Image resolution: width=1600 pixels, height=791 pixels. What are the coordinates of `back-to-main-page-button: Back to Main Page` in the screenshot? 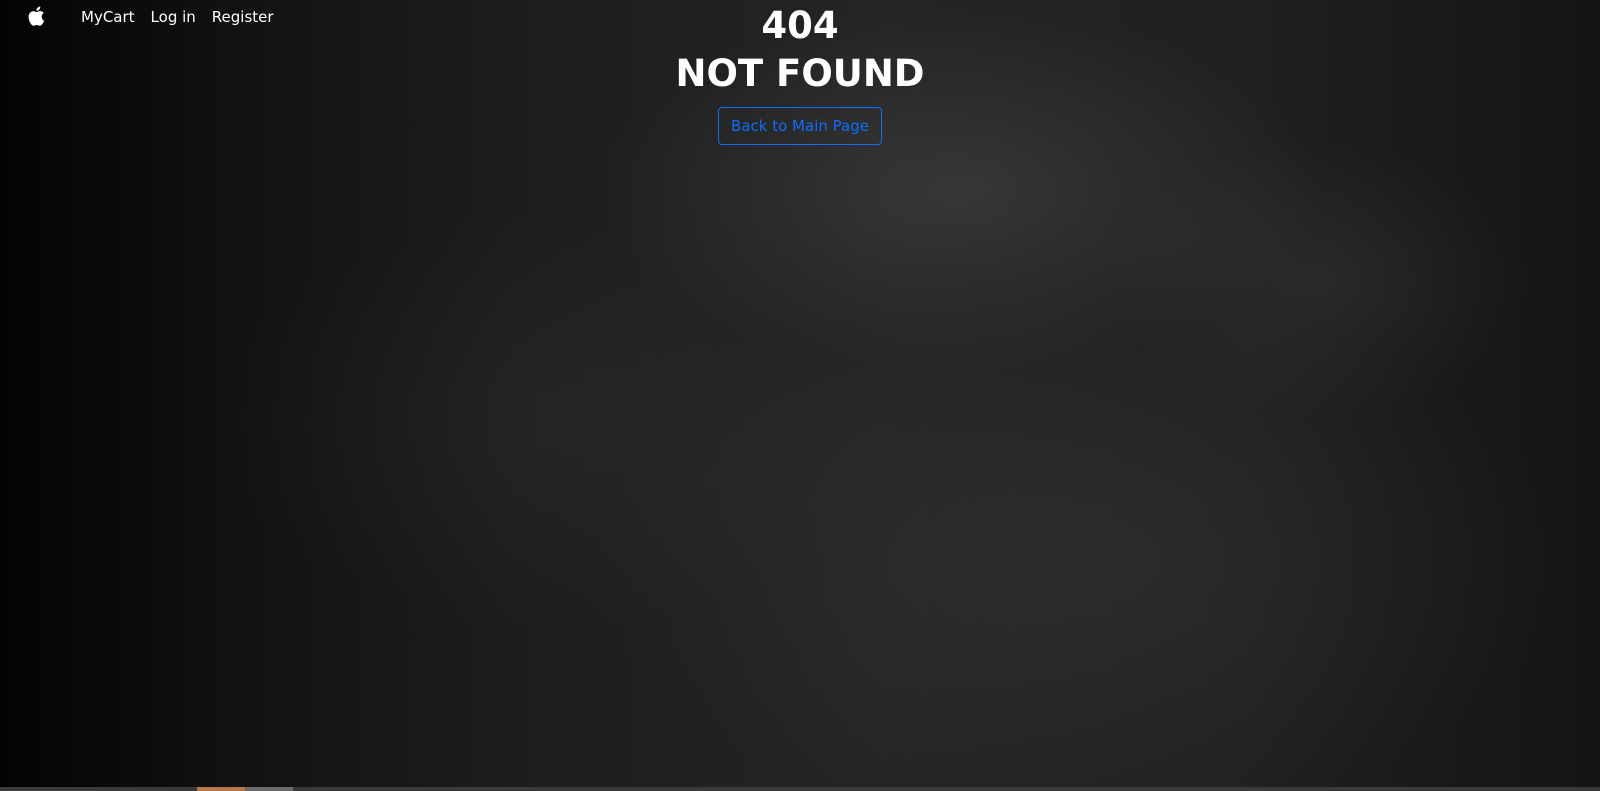 It's located at (800, 126).